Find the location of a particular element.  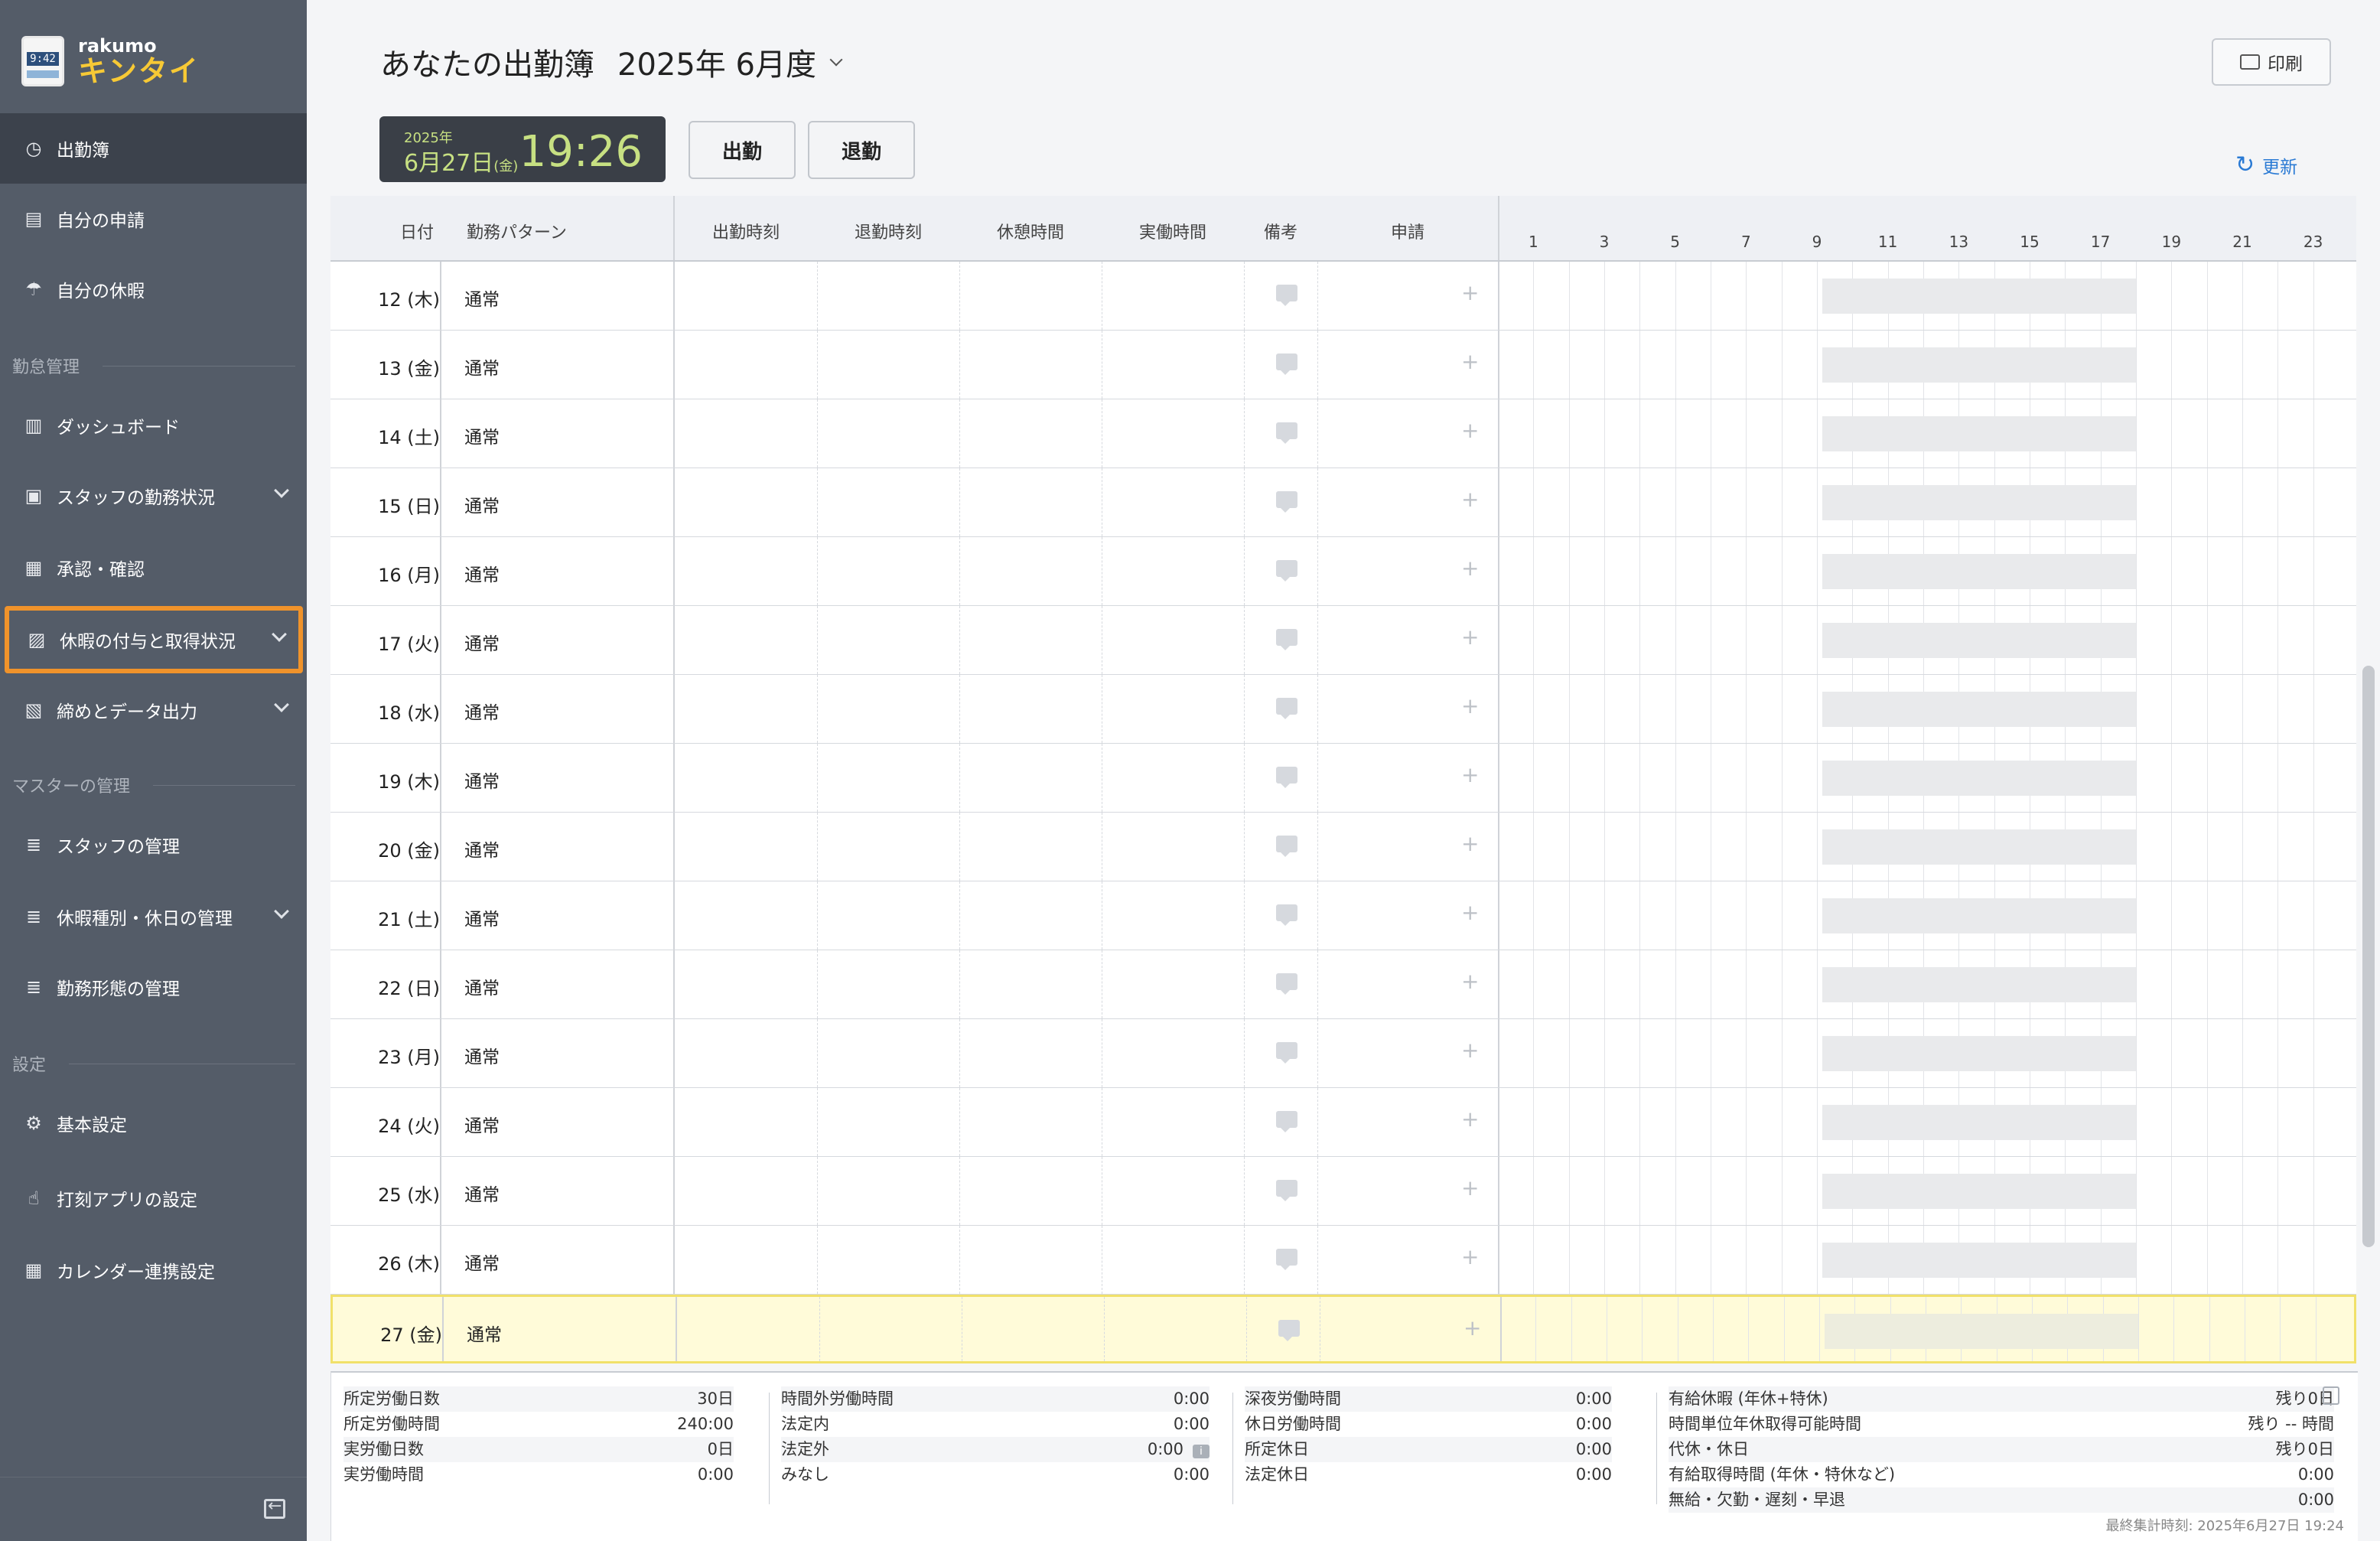

table-row: 12 (木) 通常 + is located at coordinates (1343, 296).